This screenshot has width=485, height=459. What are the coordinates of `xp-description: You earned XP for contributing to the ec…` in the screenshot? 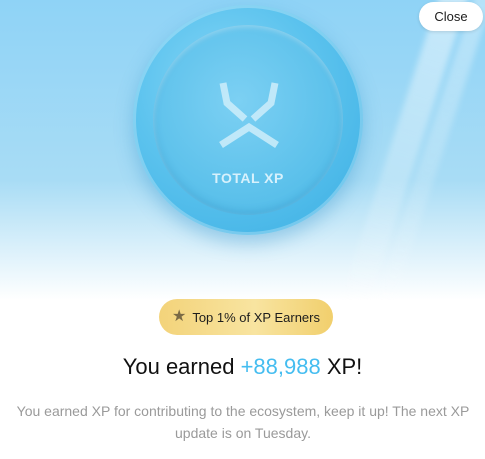 It's located at (243, 422).